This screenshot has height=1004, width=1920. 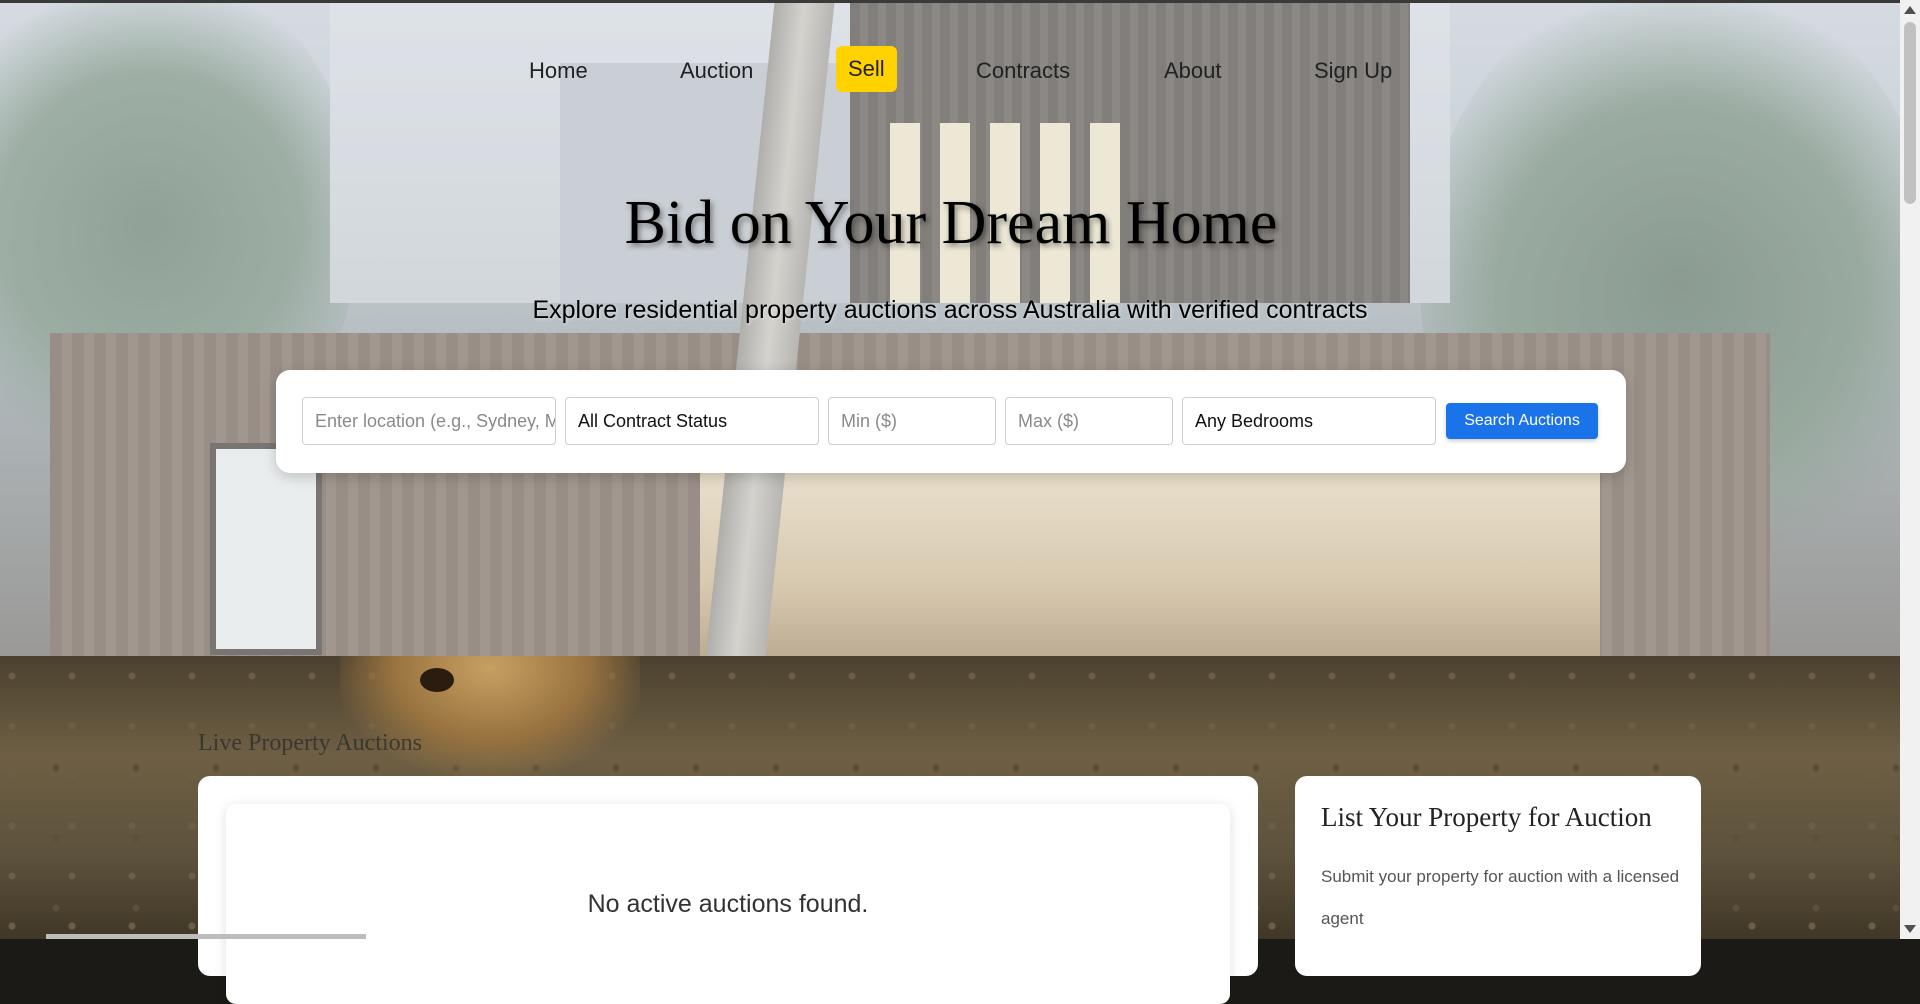 I want to click on location-input: Enter location (e.g., Sydney, Melbourne), so click(x=429, y=421).